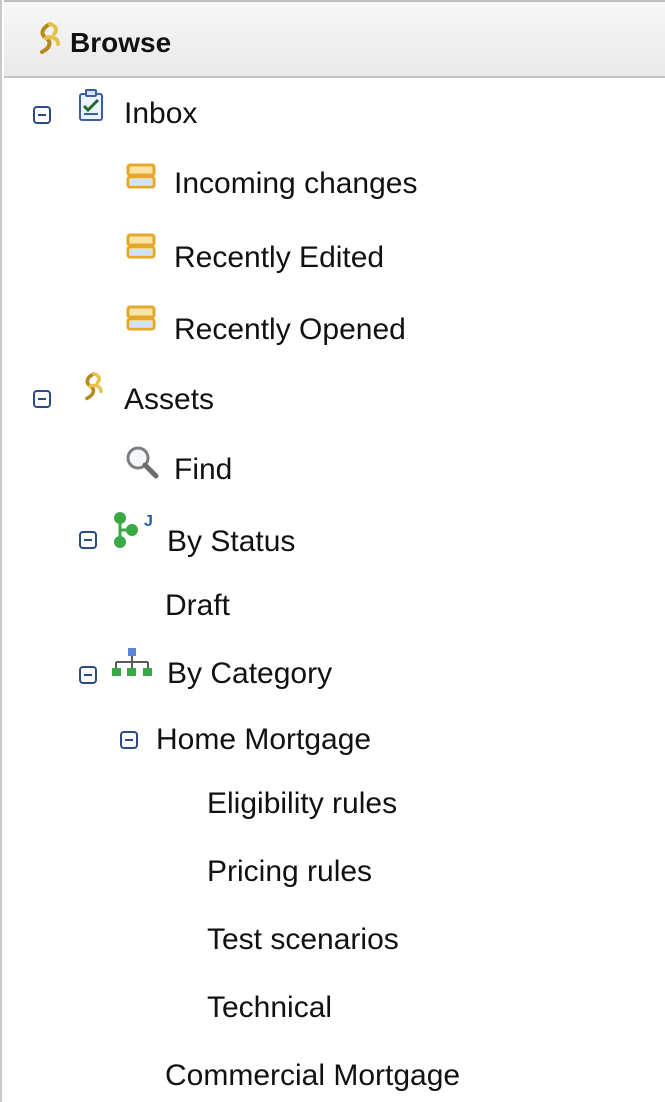 This screenshot has width=665, height=1102. What do you see at coordinates (132, 662) in the screenshot?
I see `category-hierarchy-icon` at bounding box center [132, 662].